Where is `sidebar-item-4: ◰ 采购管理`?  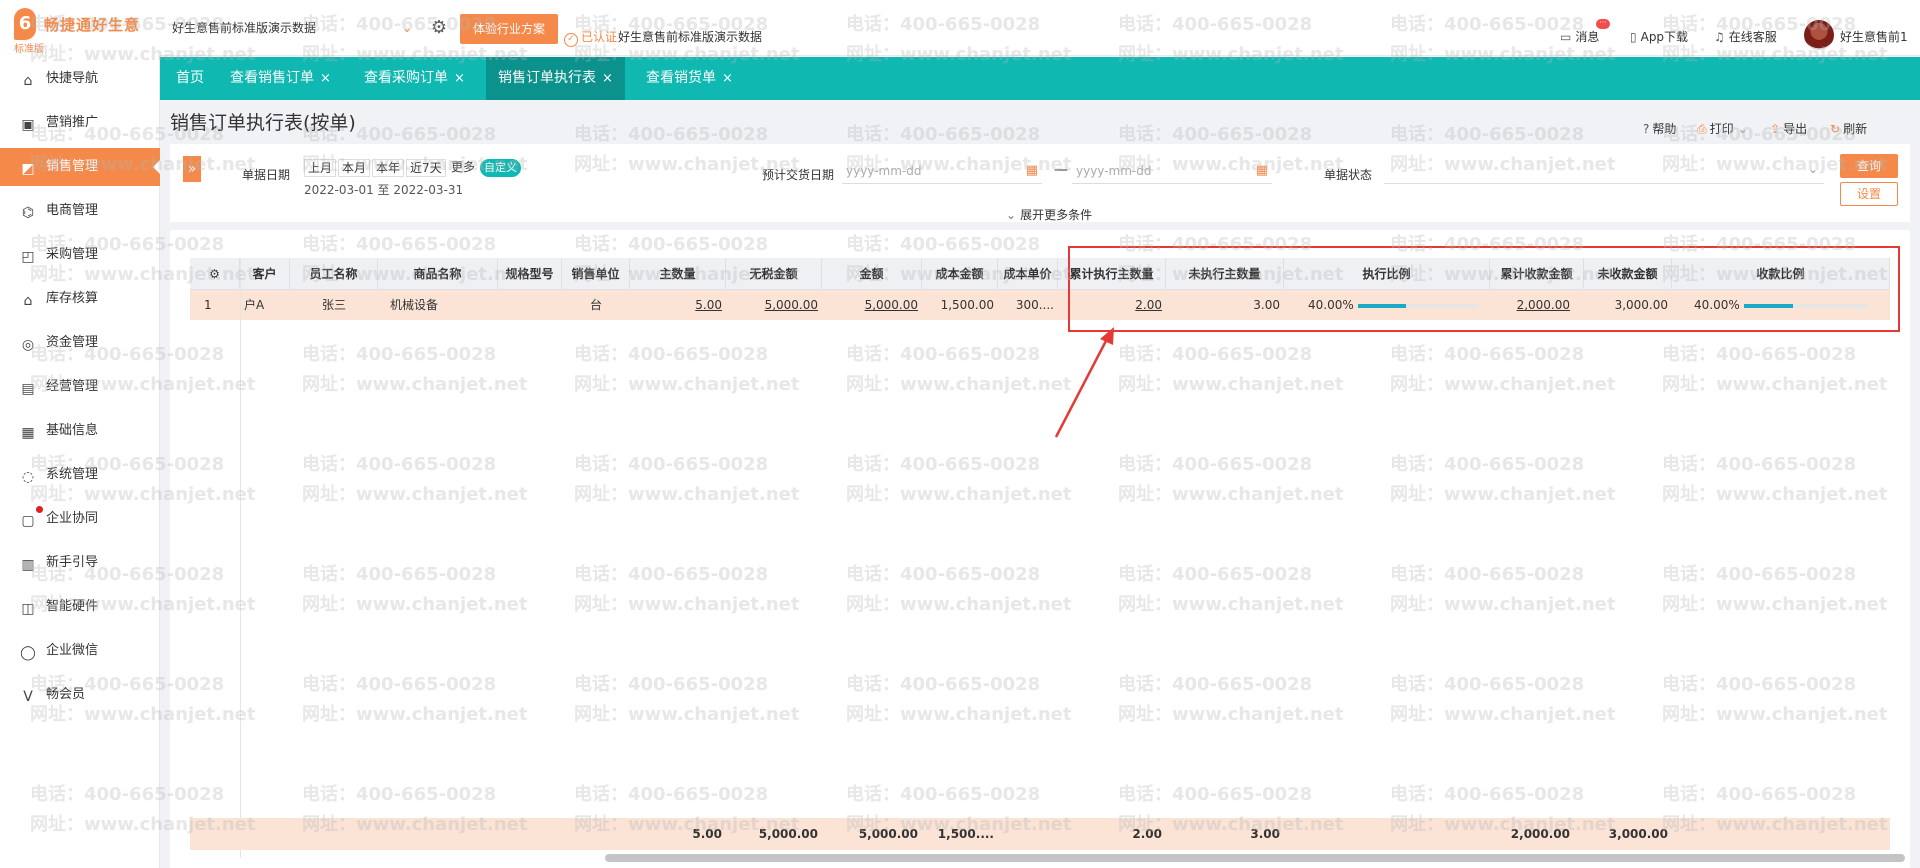 sidebar-item-4: ◰ 采购管理 is located at coordinates (80, 255).